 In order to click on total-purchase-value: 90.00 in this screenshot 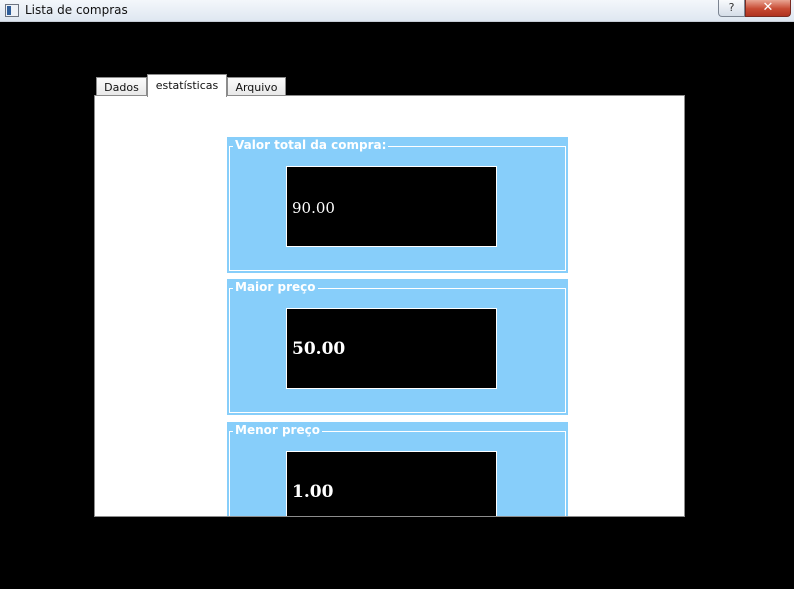, I will do `click(313, 208)`.